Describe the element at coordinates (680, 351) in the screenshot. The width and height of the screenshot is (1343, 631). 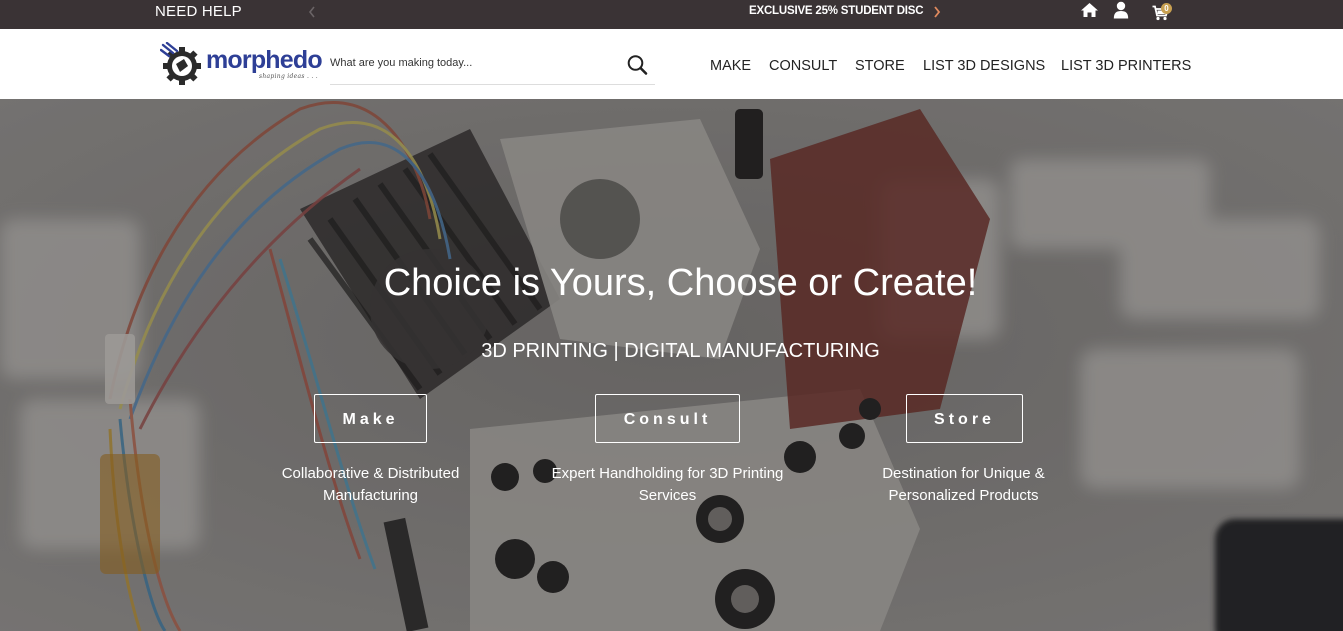
I see `hero-subtitle: 3D PRINTING | DIGITAL MANUFACTURING` at that location.